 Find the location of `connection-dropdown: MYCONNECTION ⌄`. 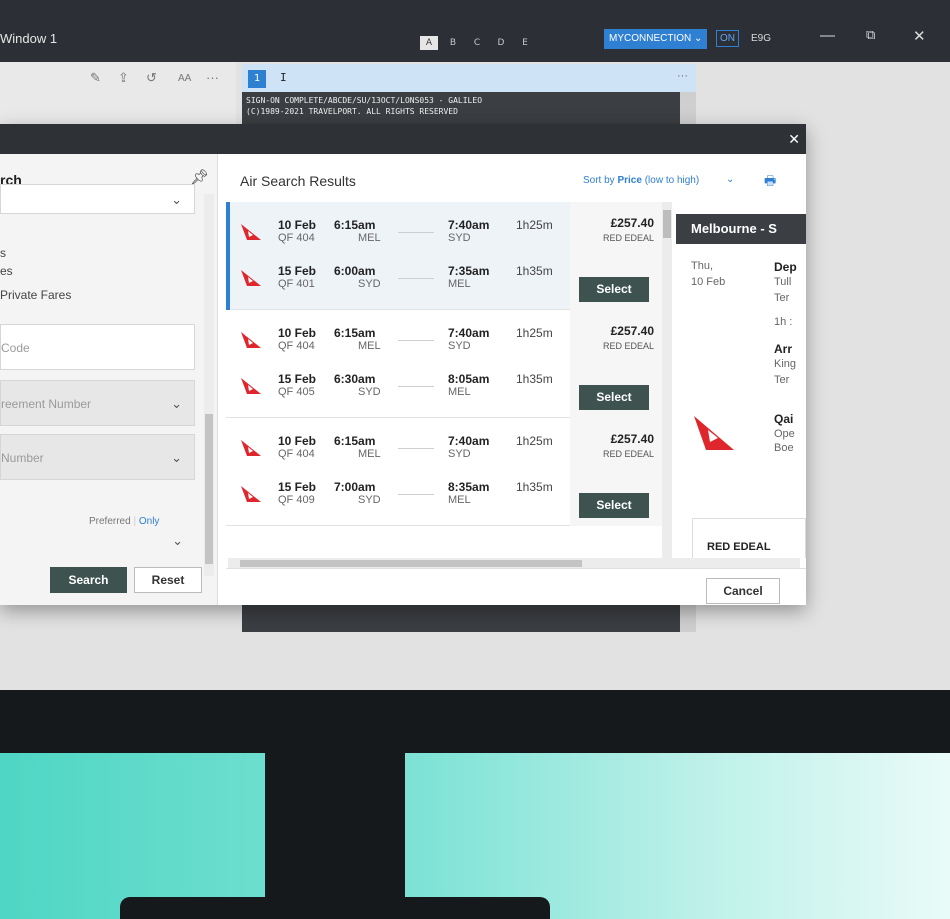

connection-dropdown: MYCONNECTION ⌄ is located at coordinates (656, 39).